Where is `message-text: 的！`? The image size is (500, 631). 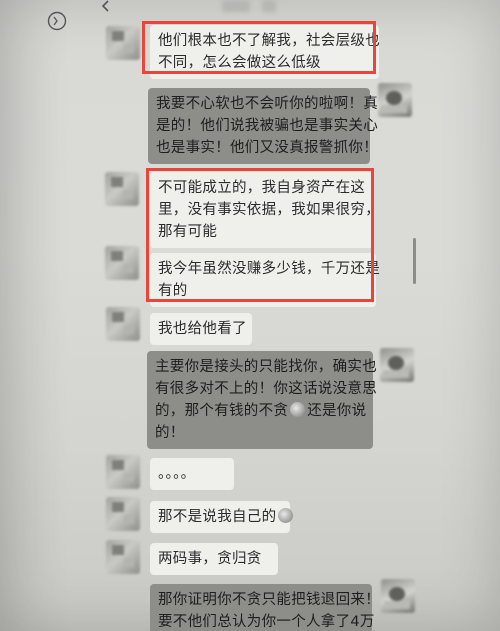
message-text: 的！ is located at coordinates (170, 433).